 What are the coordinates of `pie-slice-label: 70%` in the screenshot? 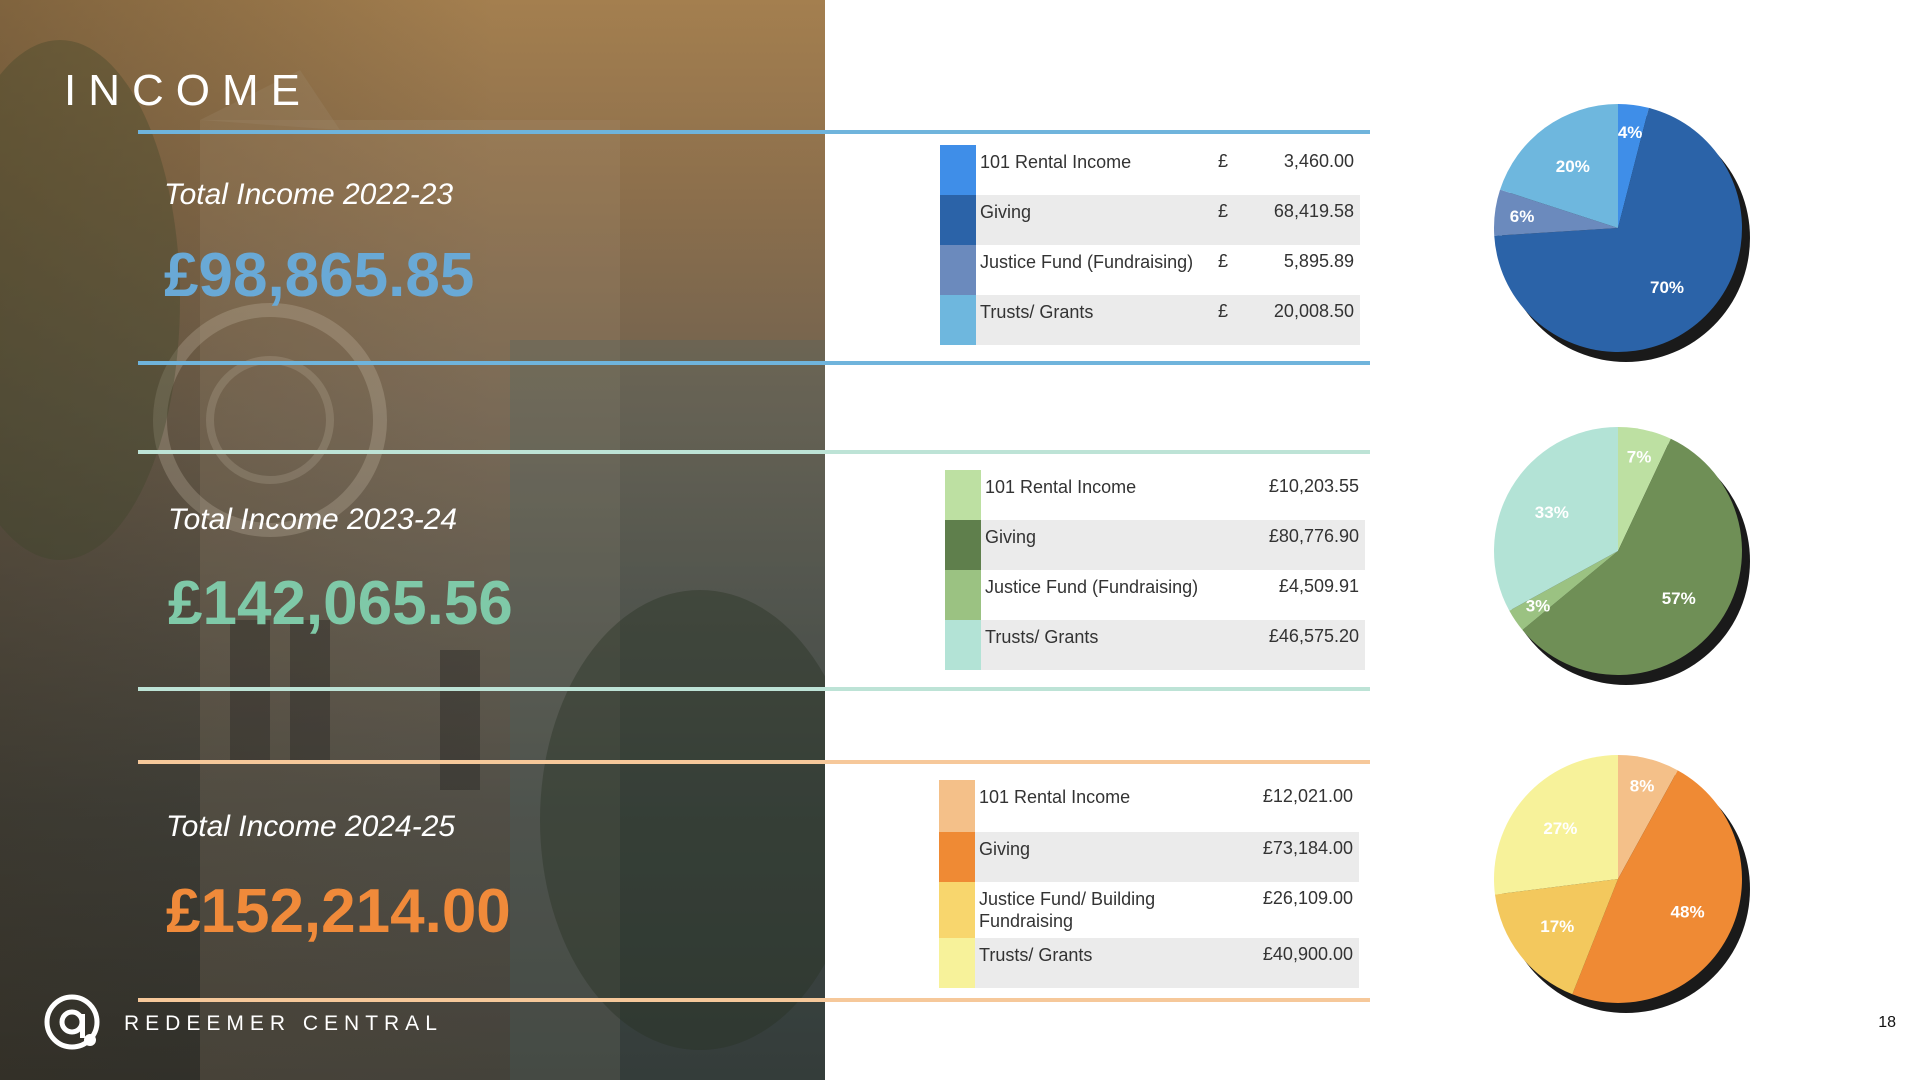 It's located at (1667, 287).